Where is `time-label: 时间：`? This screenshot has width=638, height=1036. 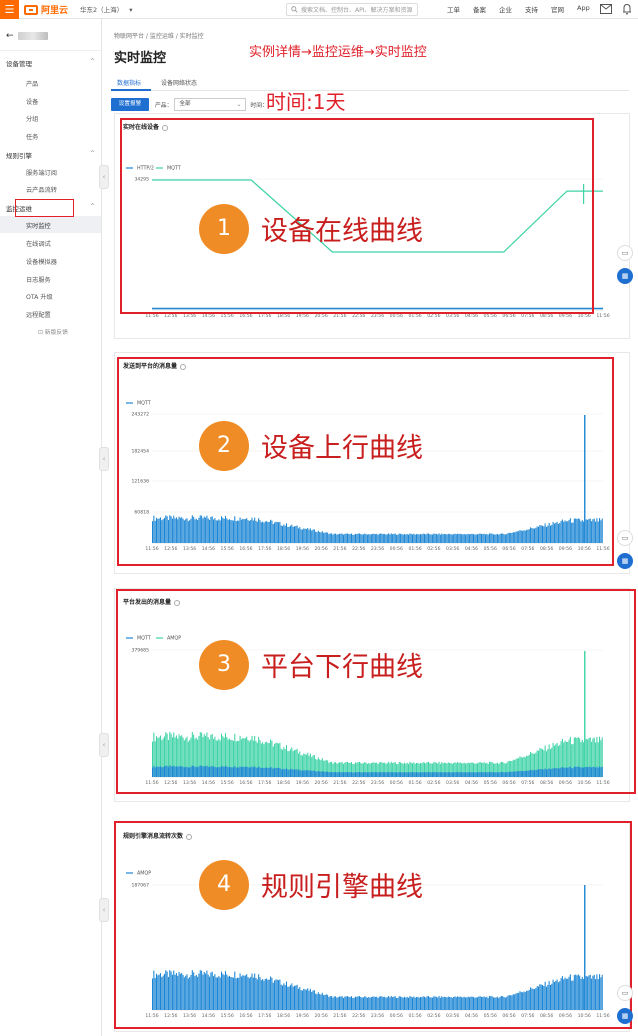
time-label: 时间： is located at coordinates (259, 105).